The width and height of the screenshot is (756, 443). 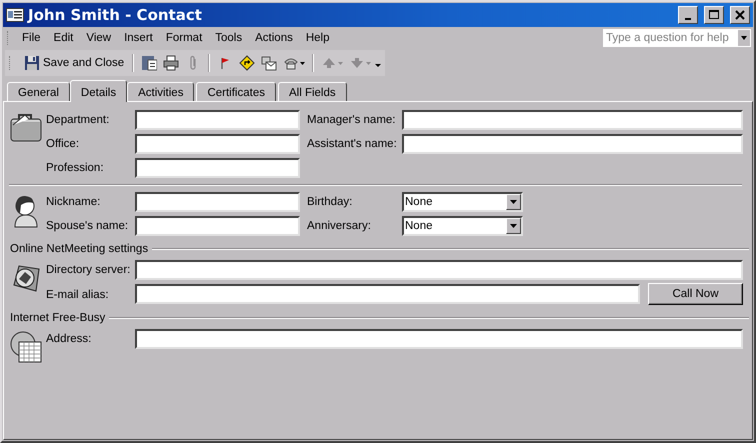 I want to click on tab: Activities, so click(x=160, y=91).